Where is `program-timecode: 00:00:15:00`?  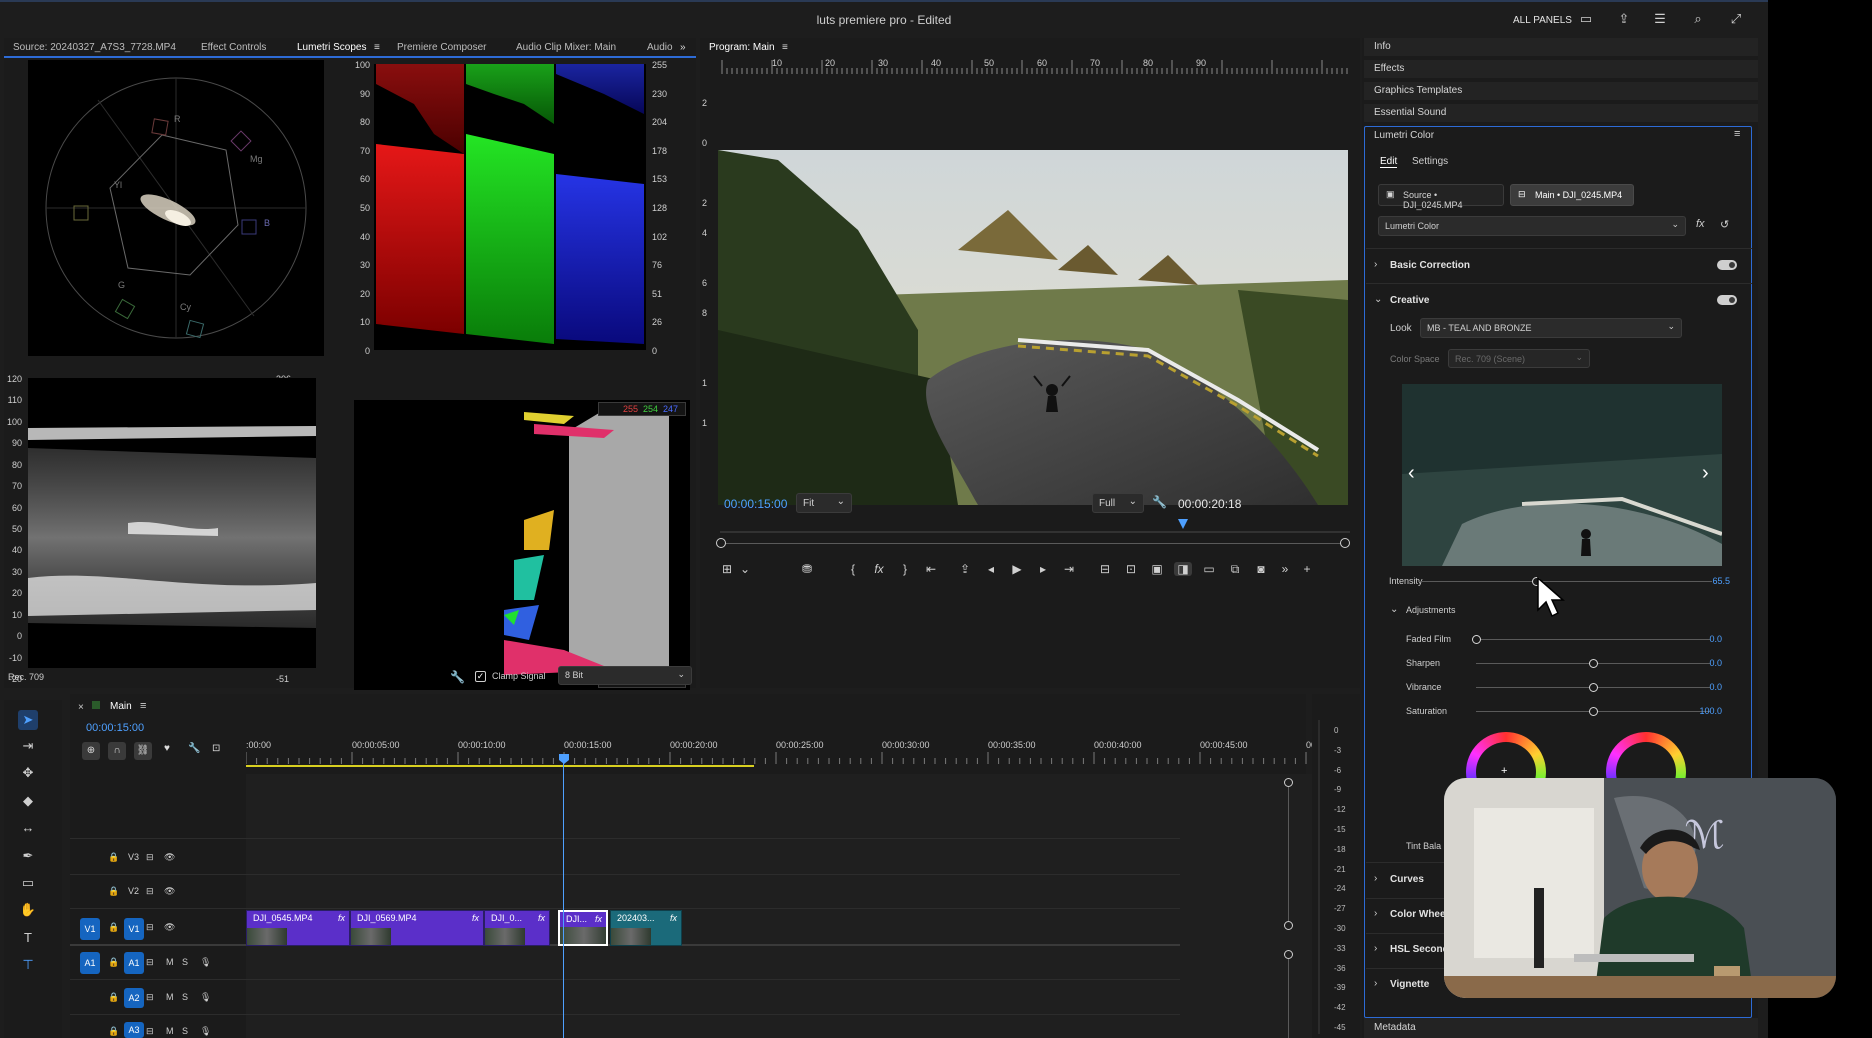 program-timecode: 00:00:15:00 is located at coordinates (755, 504).